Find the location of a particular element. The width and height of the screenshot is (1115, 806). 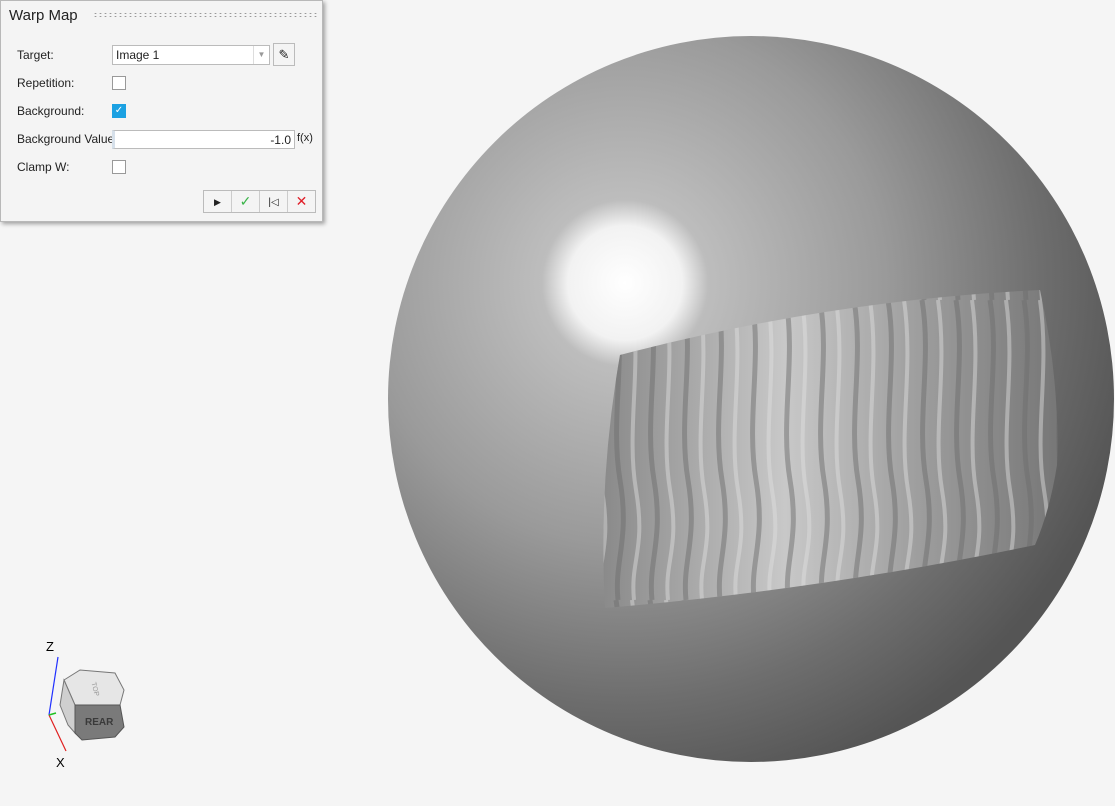

close-button: ✕ is located at coordinates (301, 201).